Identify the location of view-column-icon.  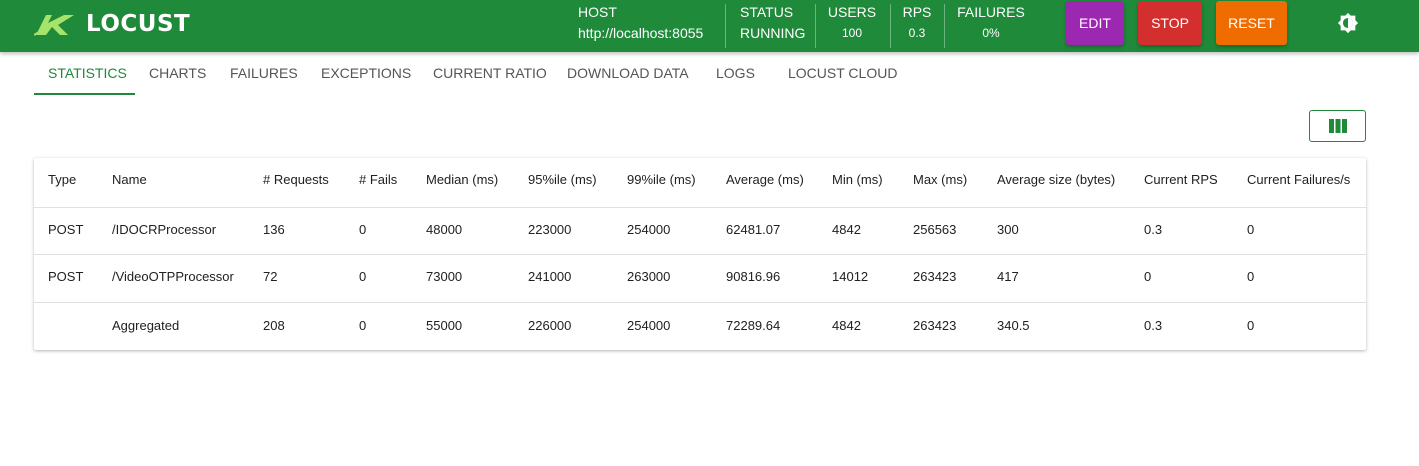
(1337, 126).